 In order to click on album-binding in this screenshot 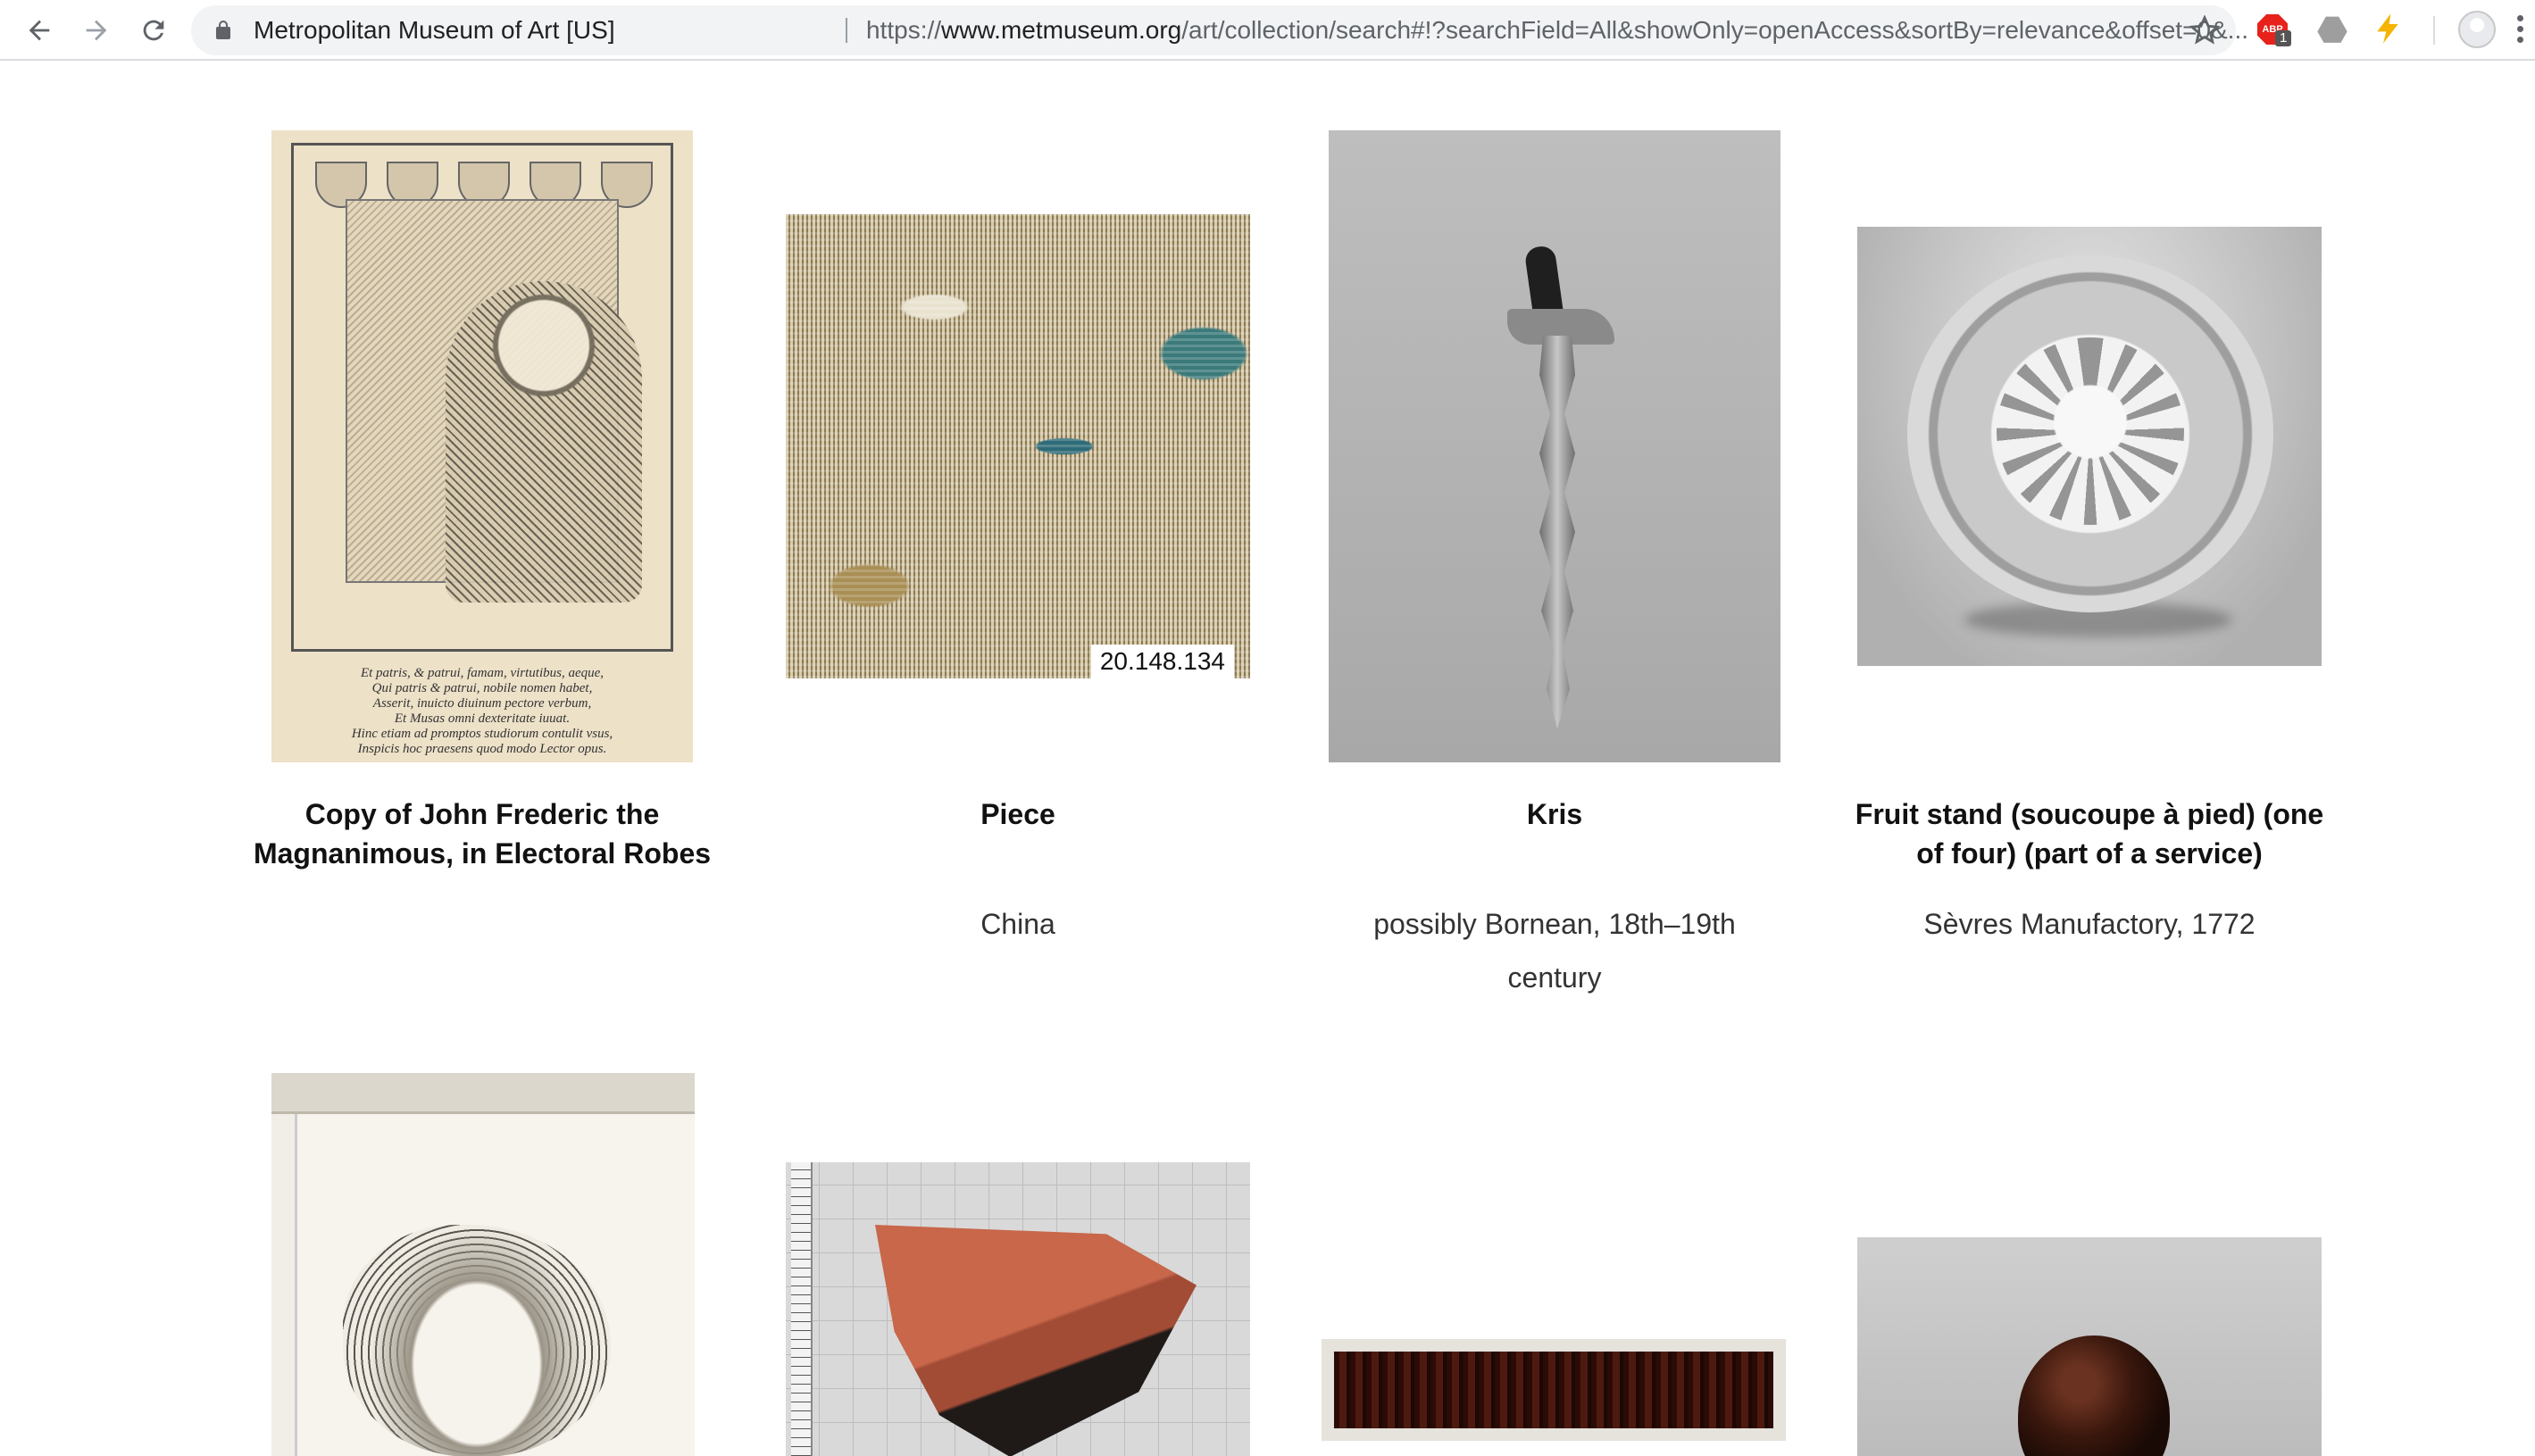, I will do `click(483, 1094)`.